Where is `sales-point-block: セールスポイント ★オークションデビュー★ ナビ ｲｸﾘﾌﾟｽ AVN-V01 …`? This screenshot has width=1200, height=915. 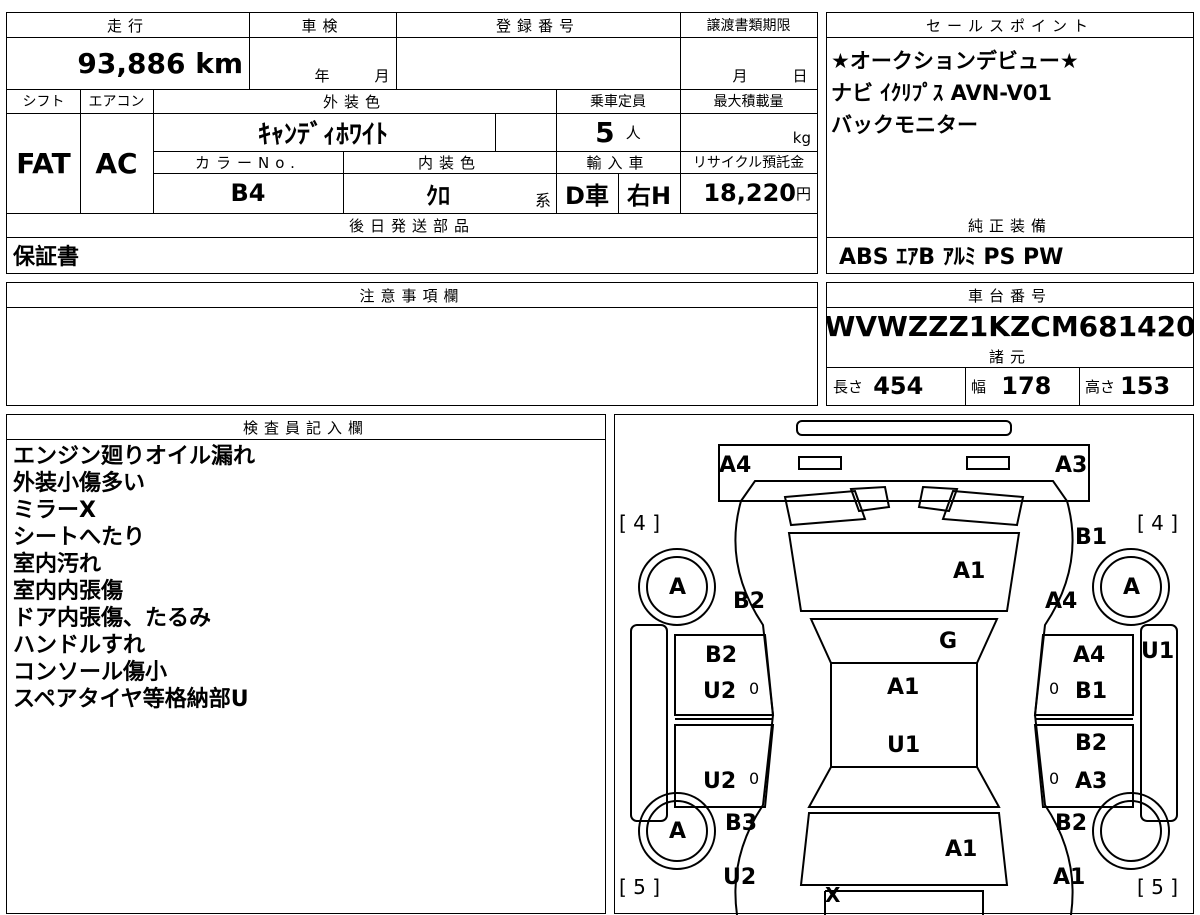
sales-point-block: セールスポイント ★オークションデビュー★ ナビ ｲｸﾘﾌﾟｽ AVN-V01 … is located at coordinates (1010, 143).